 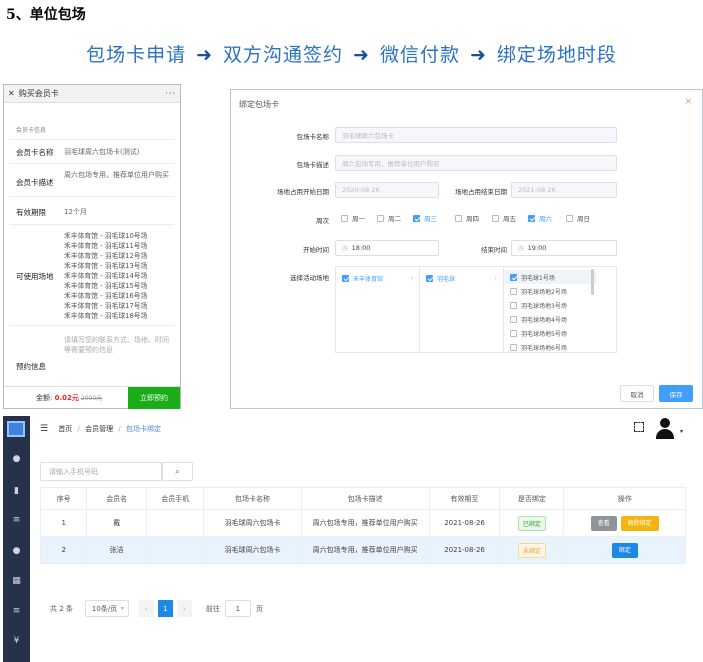 What do you see at coordinates (170, 93) in the screenshot?
I see `more-icon: ···` at bounding box center [170, 93].